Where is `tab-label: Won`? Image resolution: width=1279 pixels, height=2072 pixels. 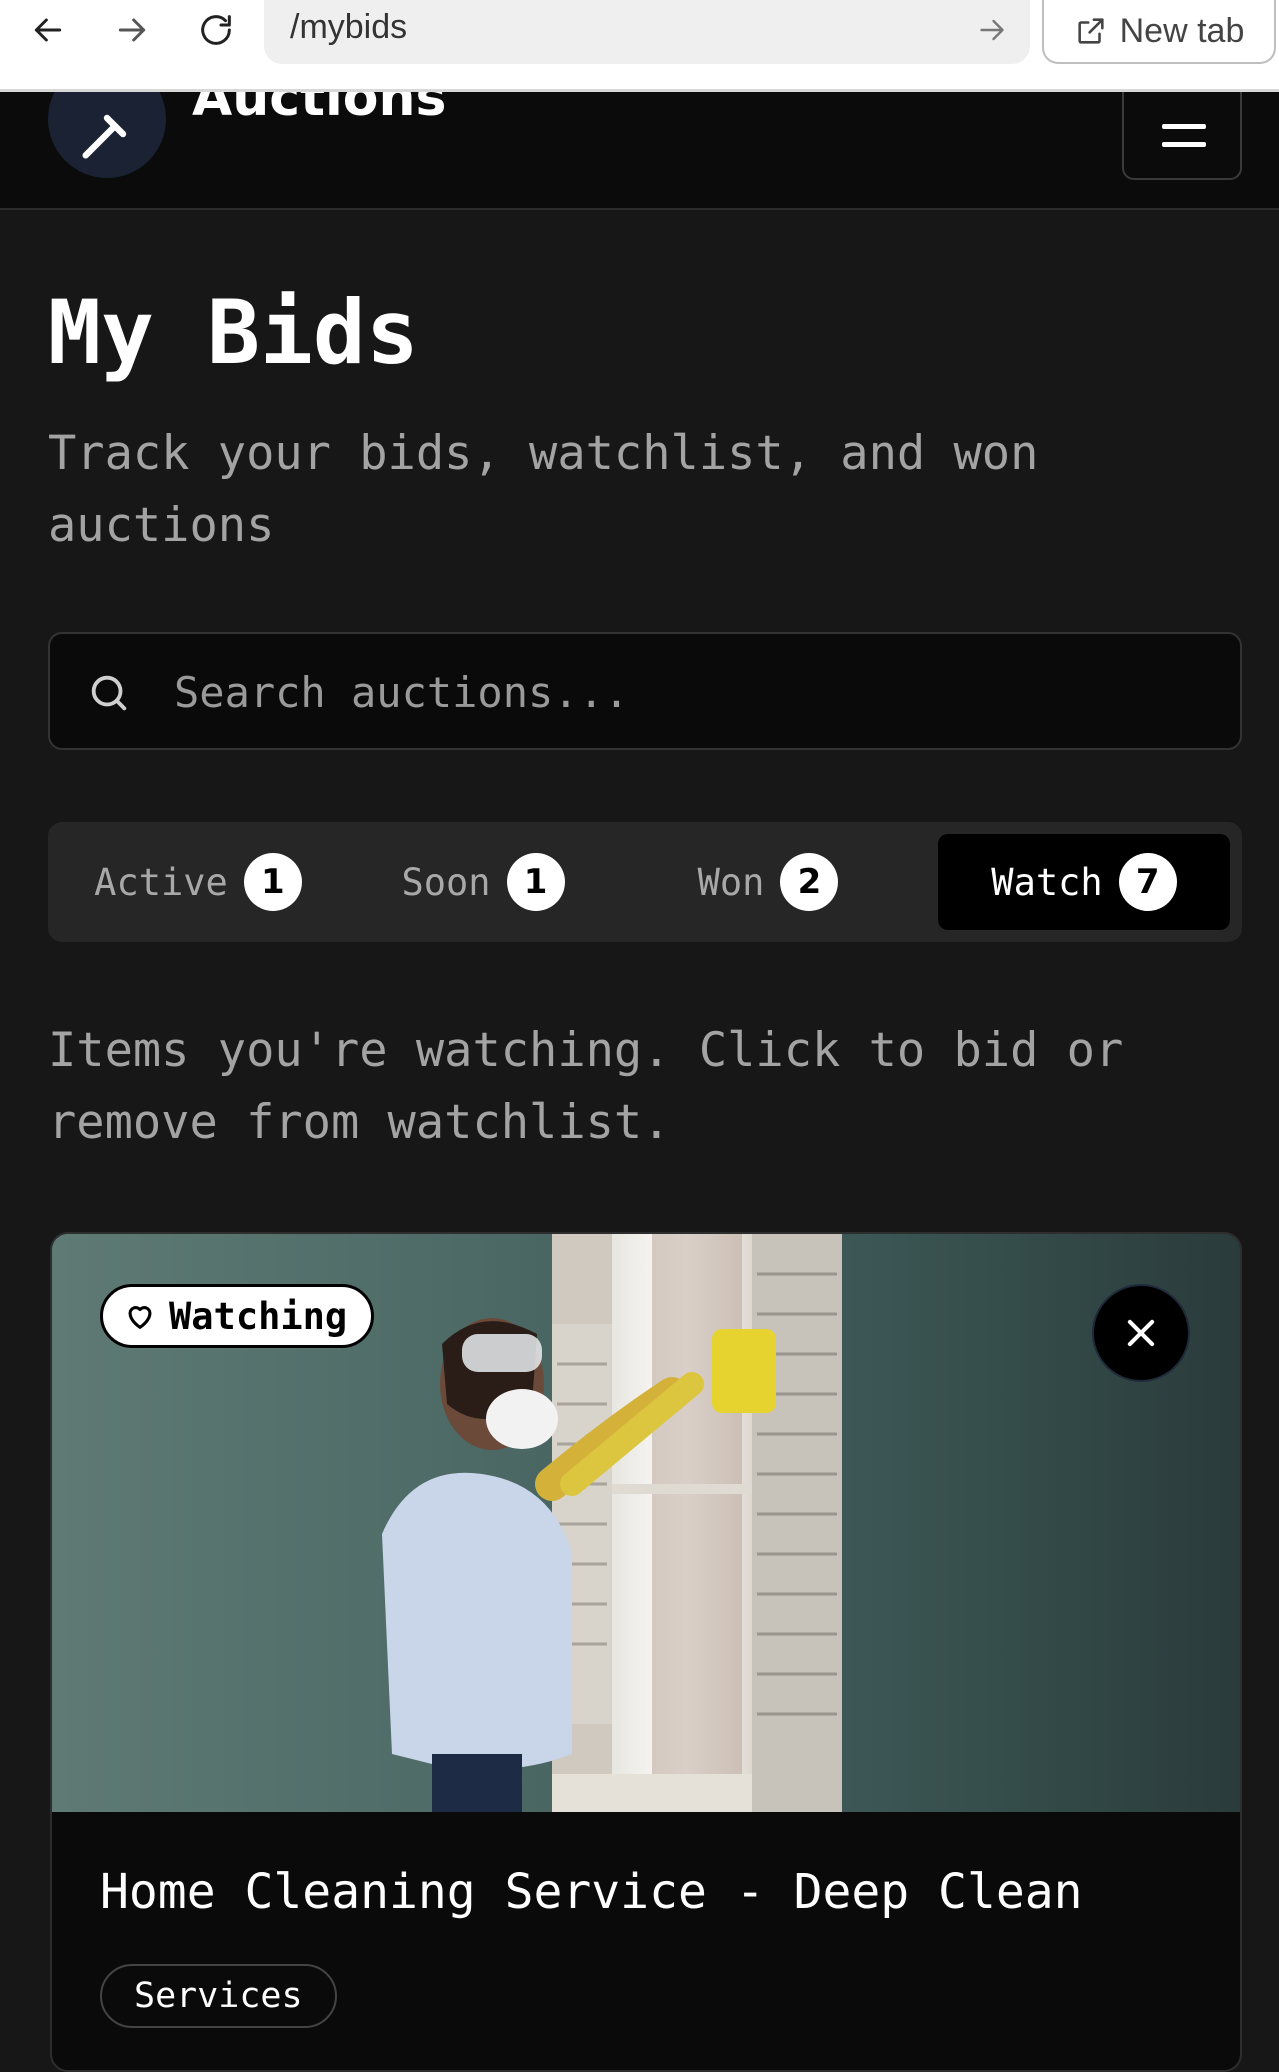 tab-label: Won is located at coordinates (731, 882).